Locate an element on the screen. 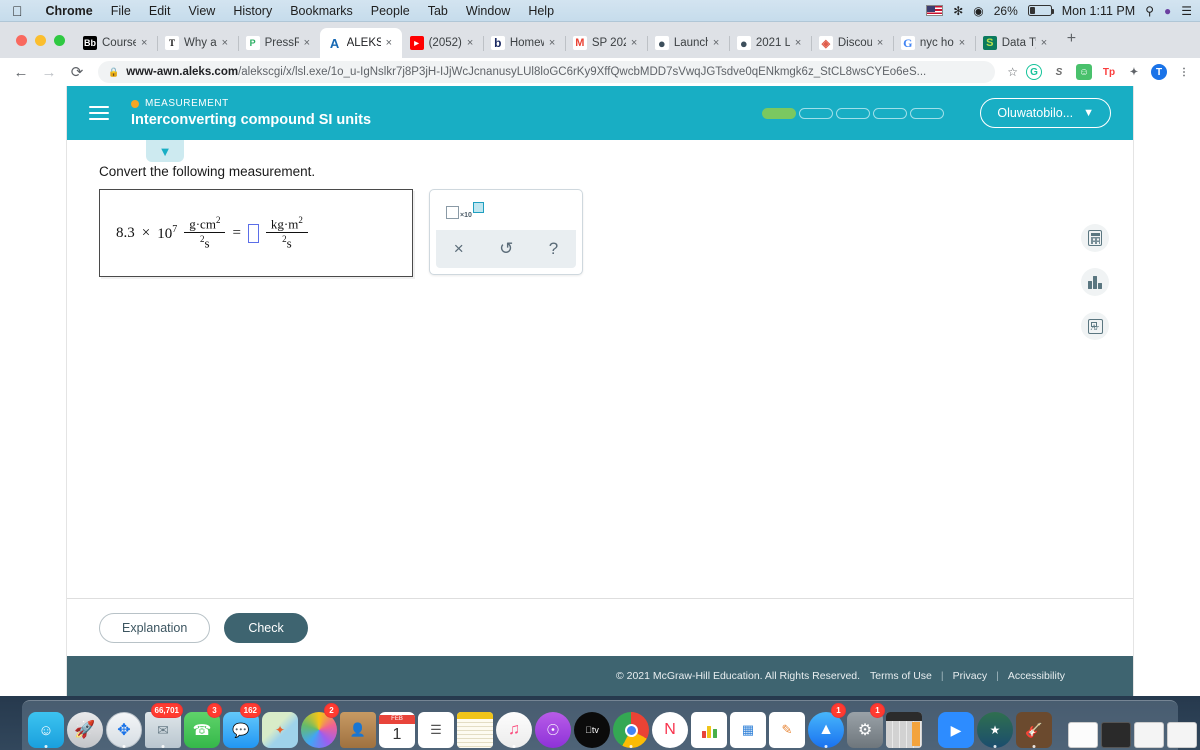 Image resolution: width=1200 pixels, height=750 pixels. dock-item-podcasts: ☉ is located at coordinates (553, 726).